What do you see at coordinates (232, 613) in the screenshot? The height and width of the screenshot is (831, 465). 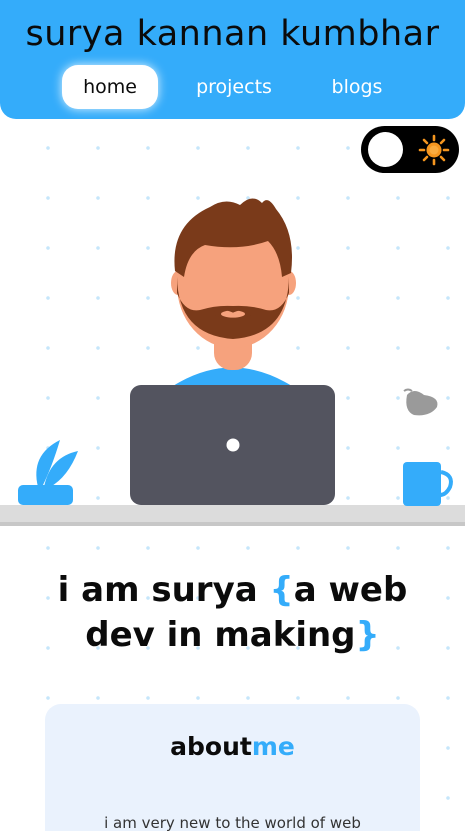 I see `hero-headline: i am surya {a web dev in making}` at bounding box center [232, 613].